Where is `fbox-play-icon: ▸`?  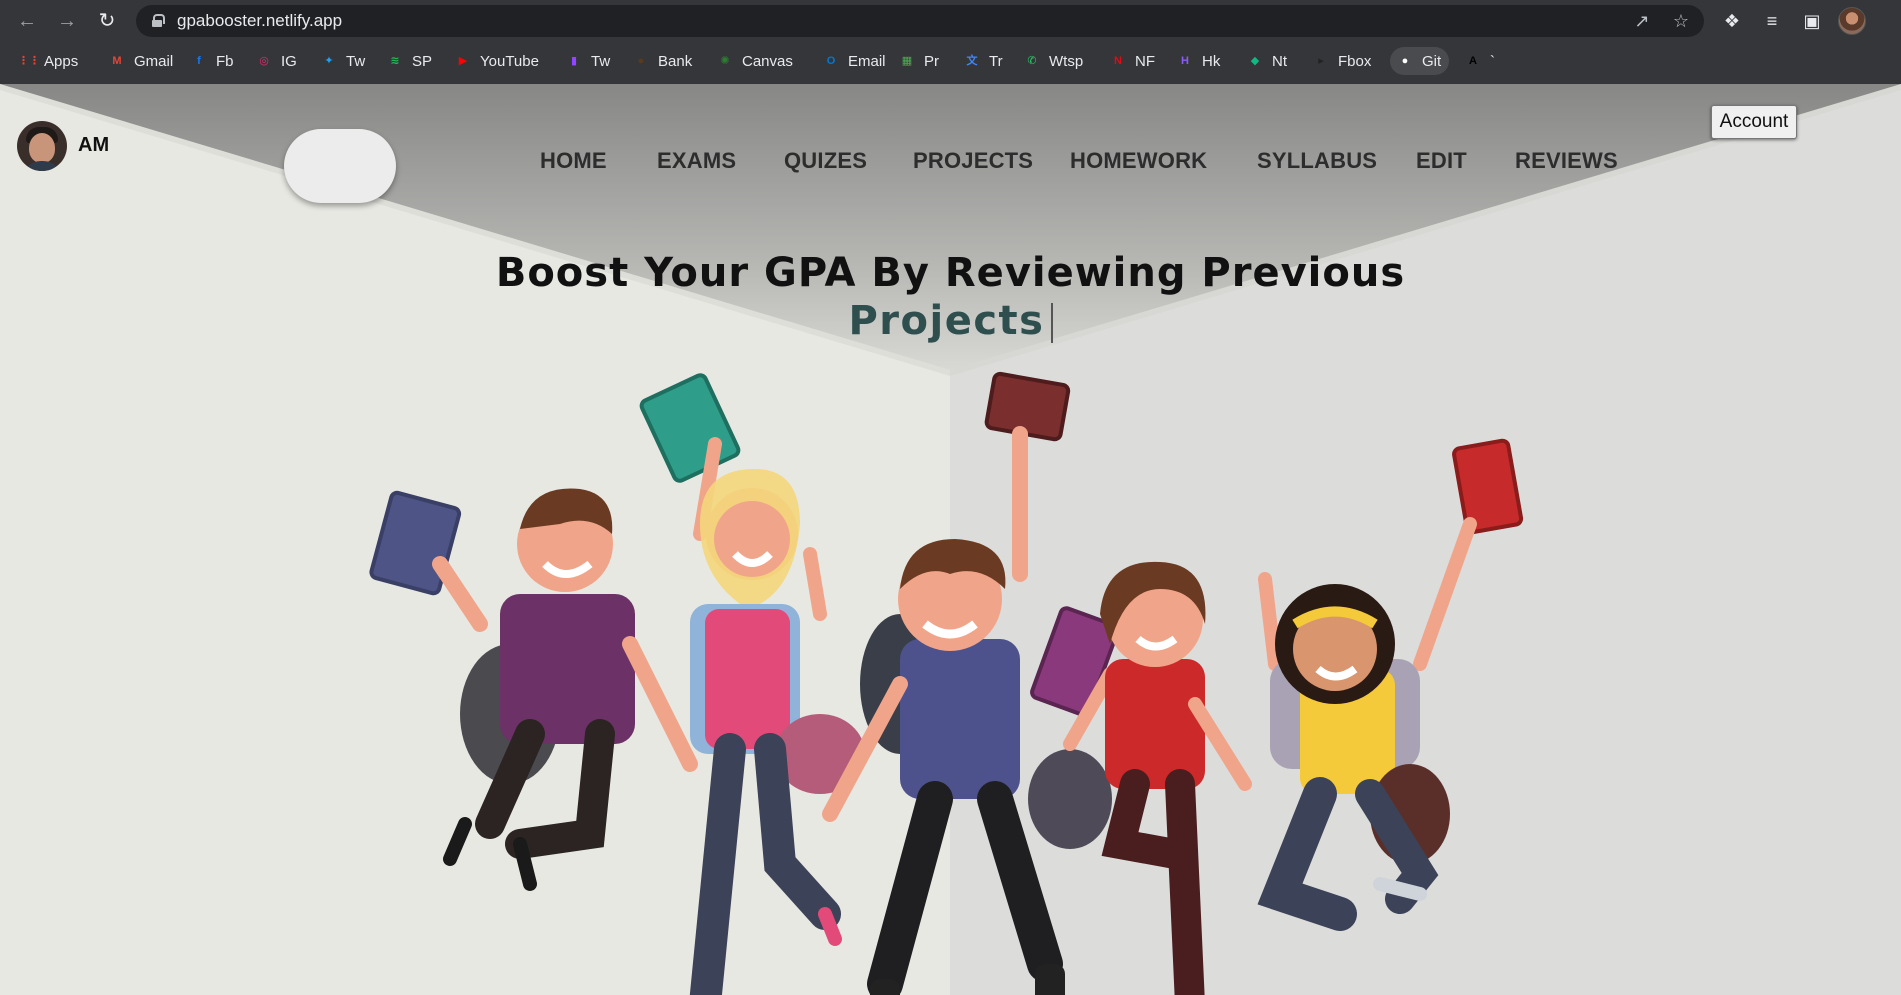 fbox-play-icon: ▸ is located at coordinates (1321, 61).